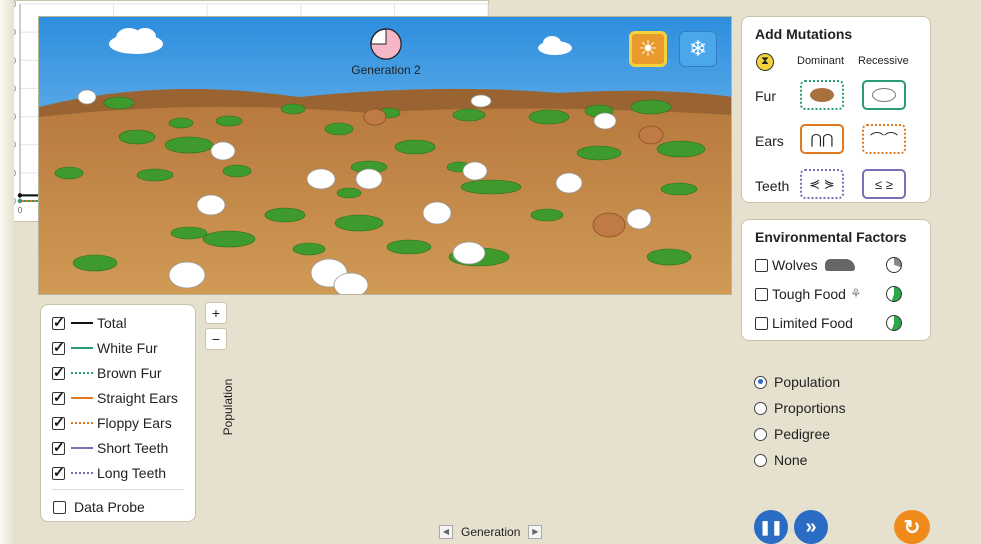 The width and height of the screenshot is (981, 544). Describe the element at coordinates (772, 186) in the screenshot. I see `teeth-row-label: Teeth` at that location.